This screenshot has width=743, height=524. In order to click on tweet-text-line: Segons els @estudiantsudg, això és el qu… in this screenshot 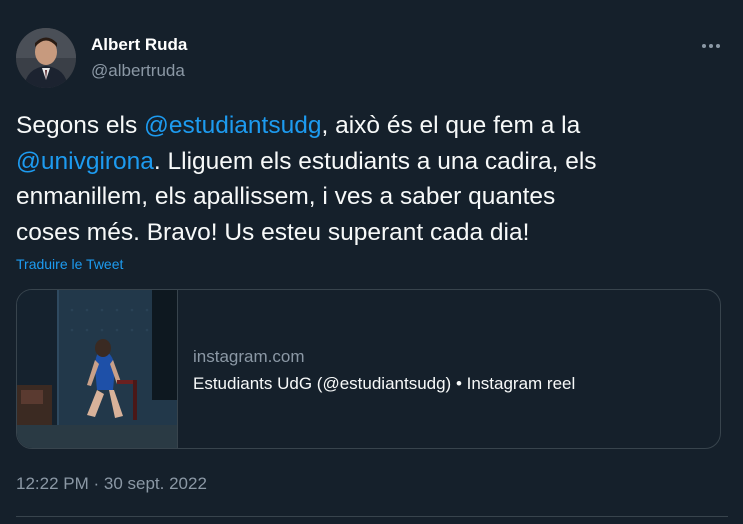, I will do `click(372, 126)`.